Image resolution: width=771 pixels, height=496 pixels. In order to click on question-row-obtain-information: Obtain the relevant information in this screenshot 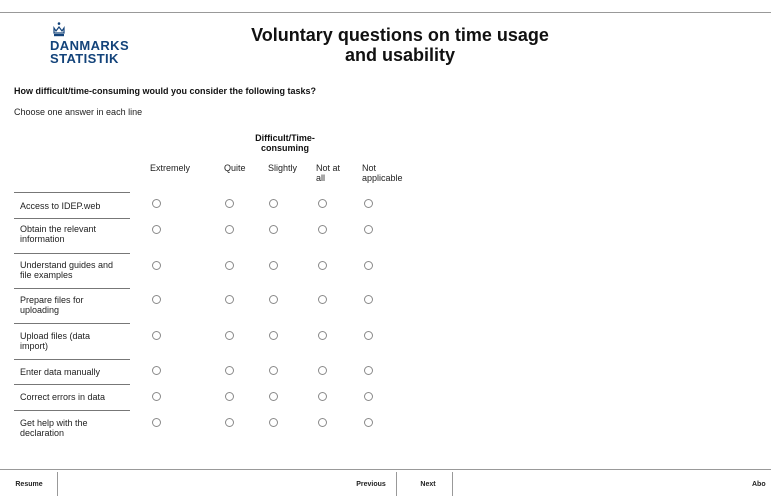, I will do `click(72, 235)`.